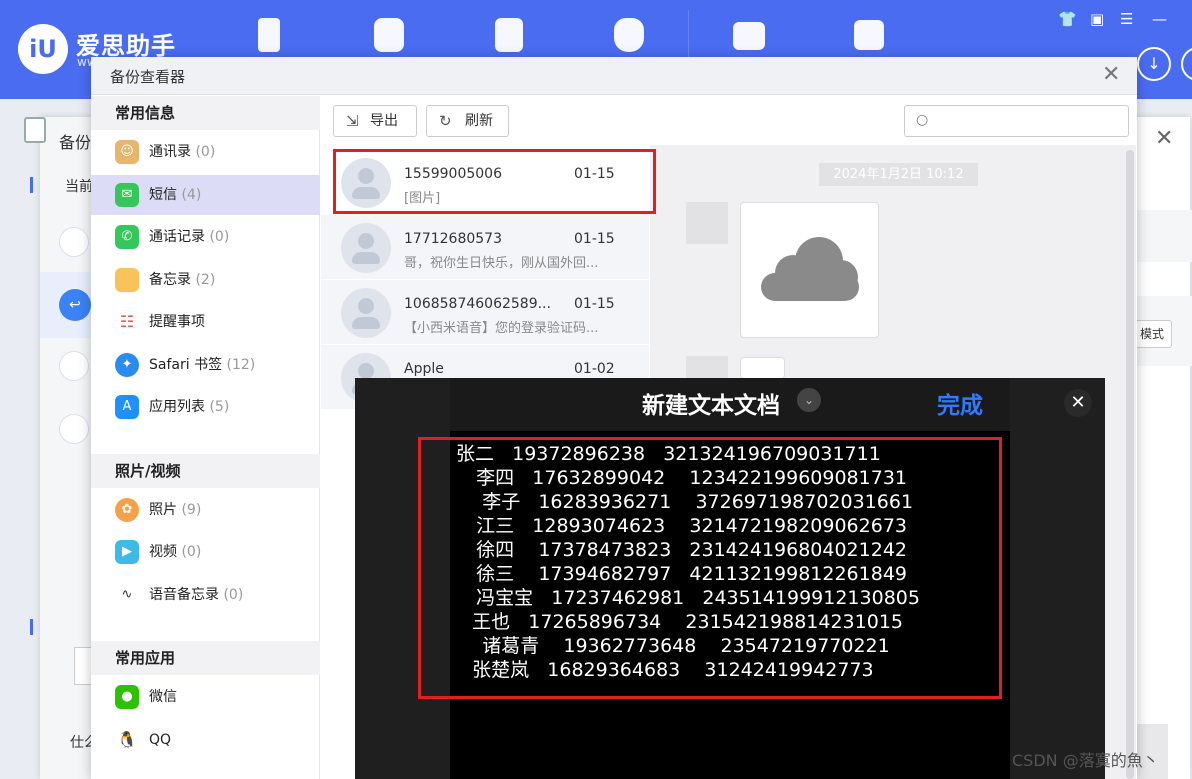  I want to click on bg-row-highlight, so click(1164, 236).